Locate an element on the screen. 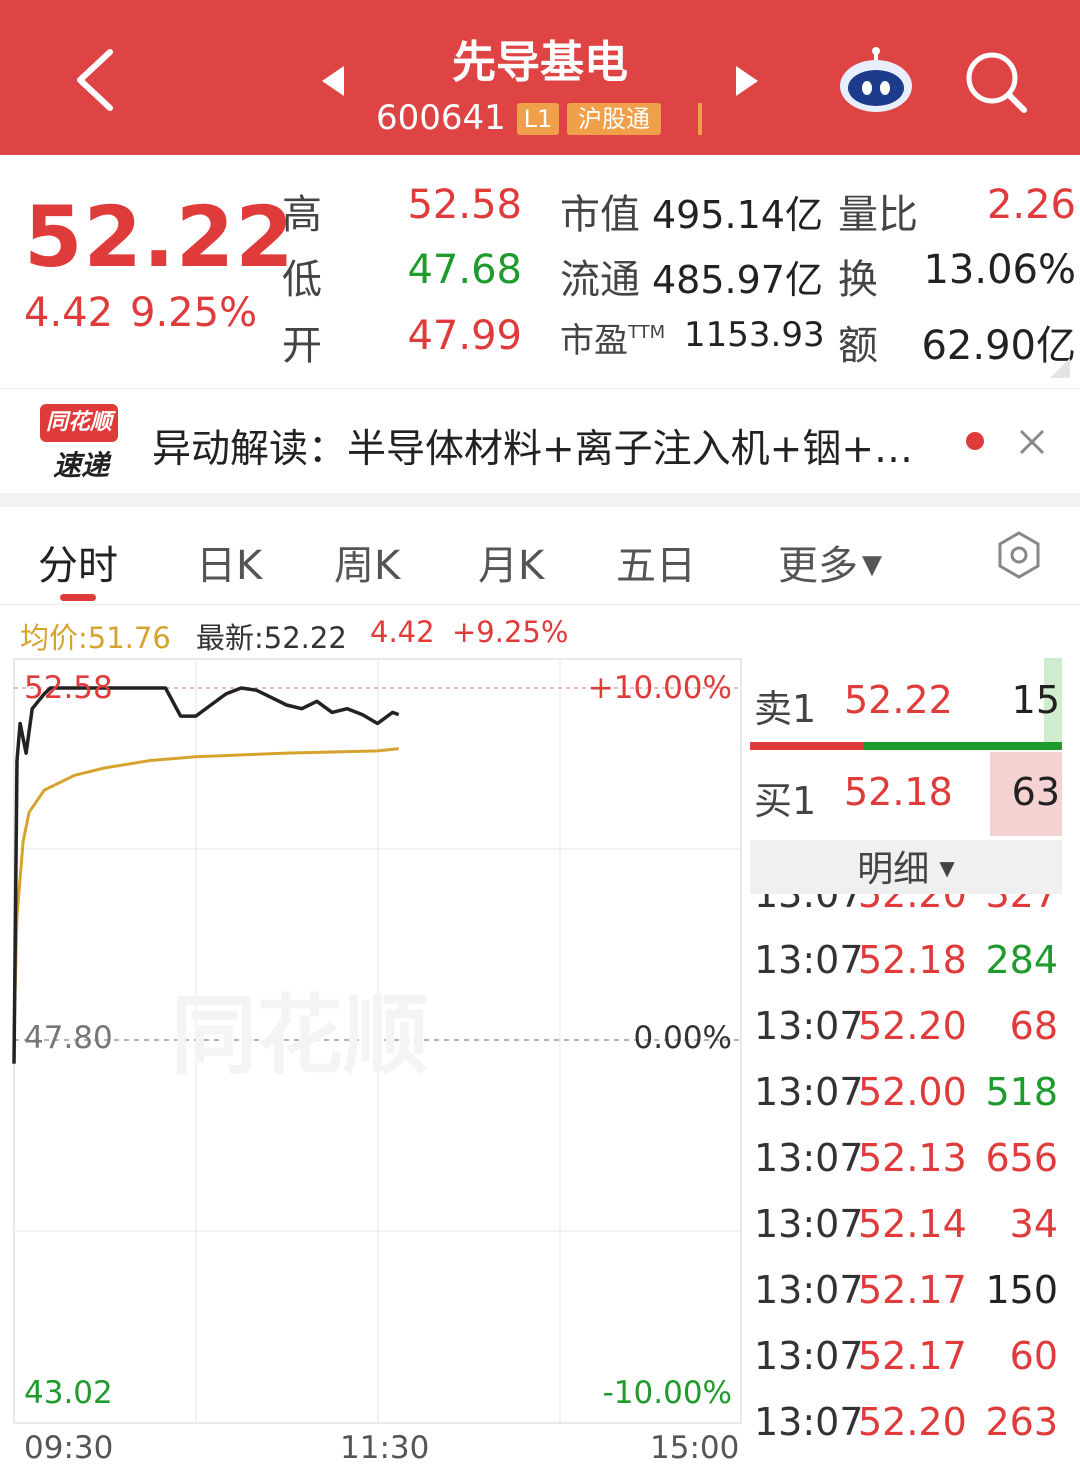 The image size is (1080, 1475). stock-code: 600641 is located at coordinates (441, 118).